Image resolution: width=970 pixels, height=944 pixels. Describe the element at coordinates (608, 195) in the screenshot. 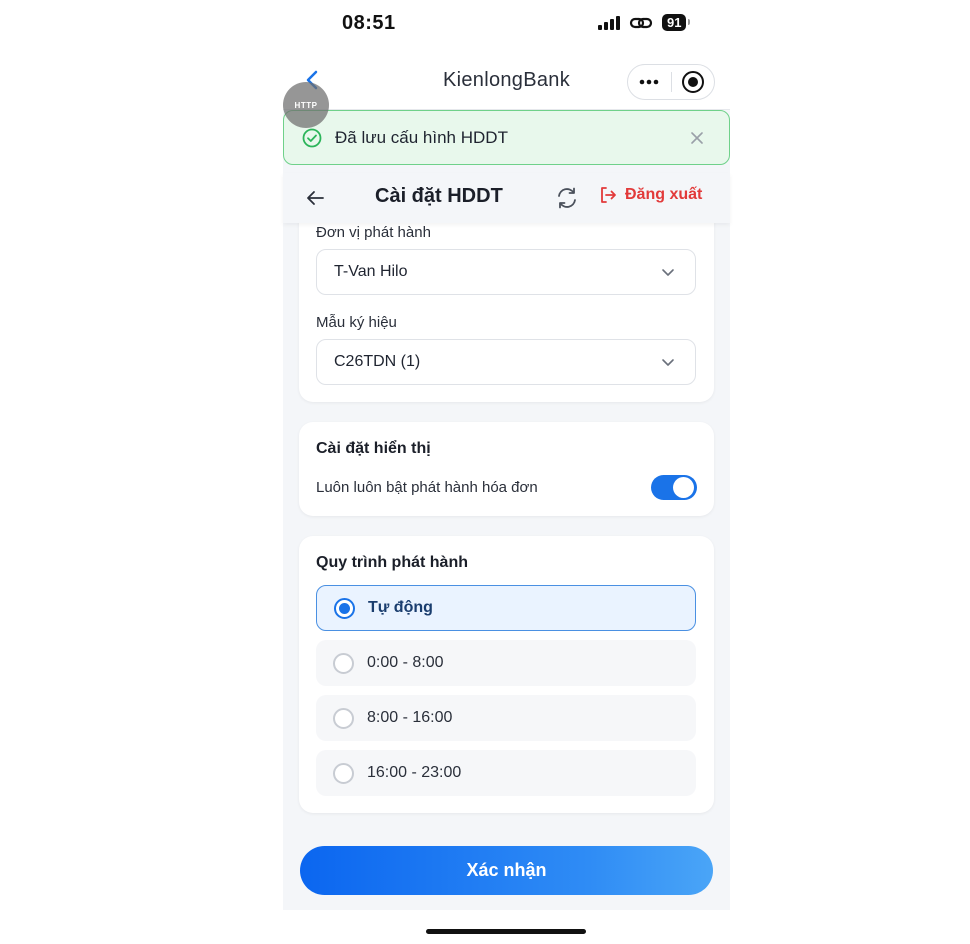

I see `logout-icon` at that location.